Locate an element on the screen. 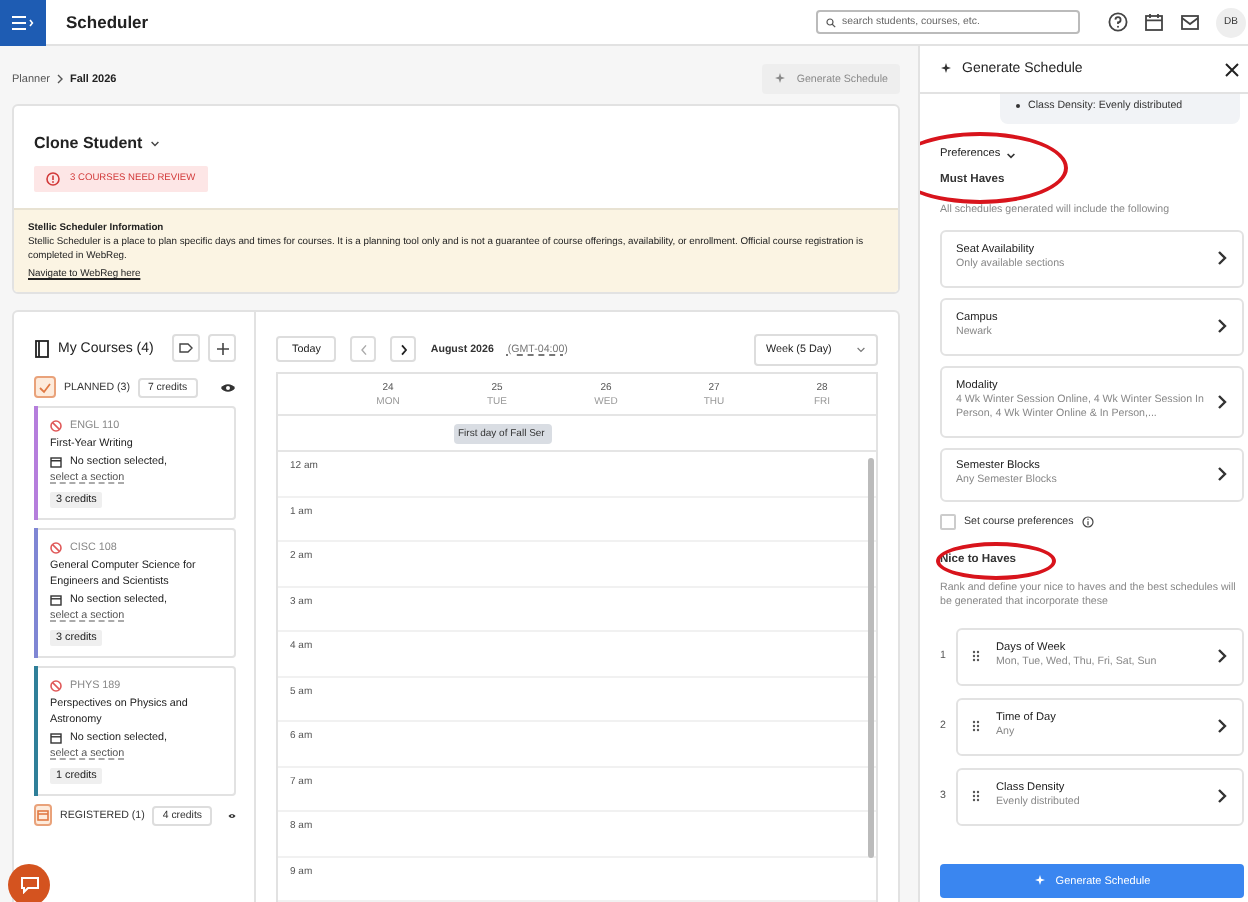  menu-icon is located at coordinates (23, 22).